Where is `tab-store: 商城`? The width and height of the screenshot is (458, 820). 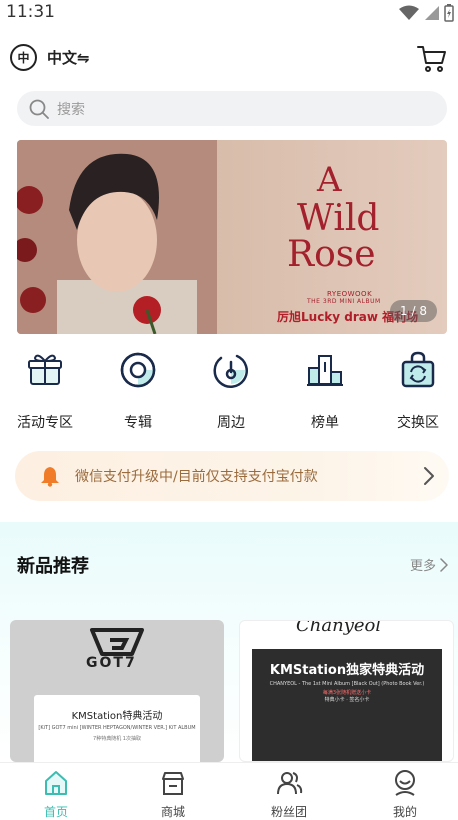
tab-store: 商城 is located at coordinates (173, 794).